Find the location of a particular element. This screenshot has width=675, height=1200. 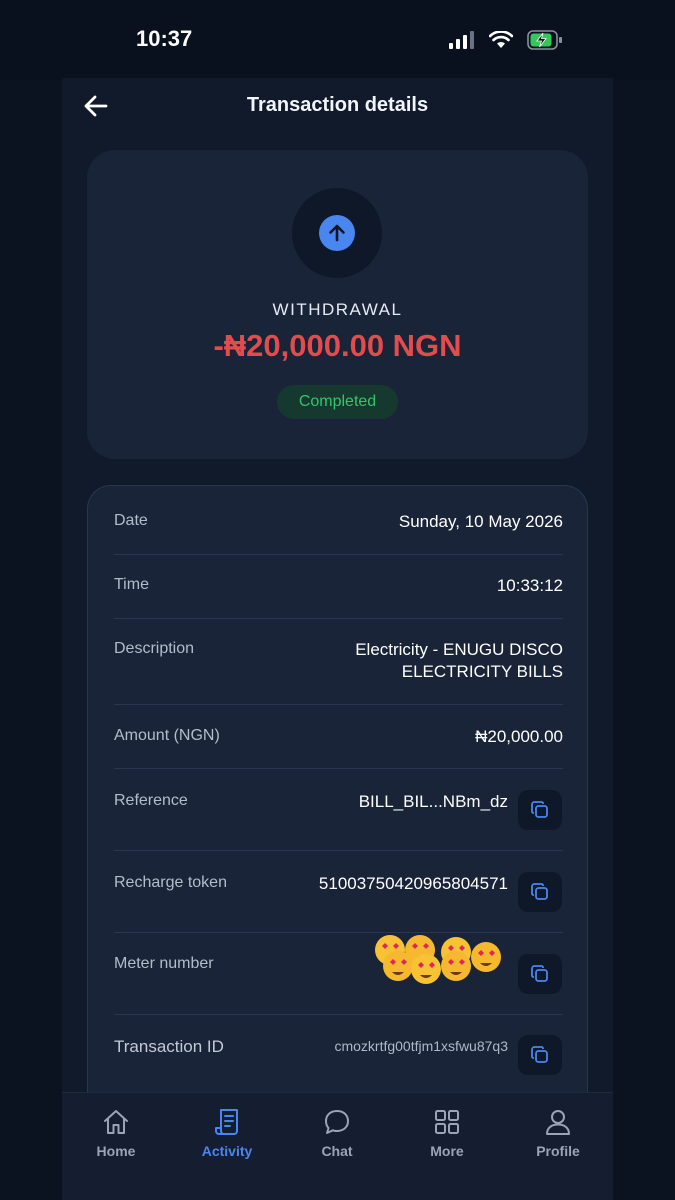

amount-value: ₦20,000.00 is located at coordinates (519, 736).